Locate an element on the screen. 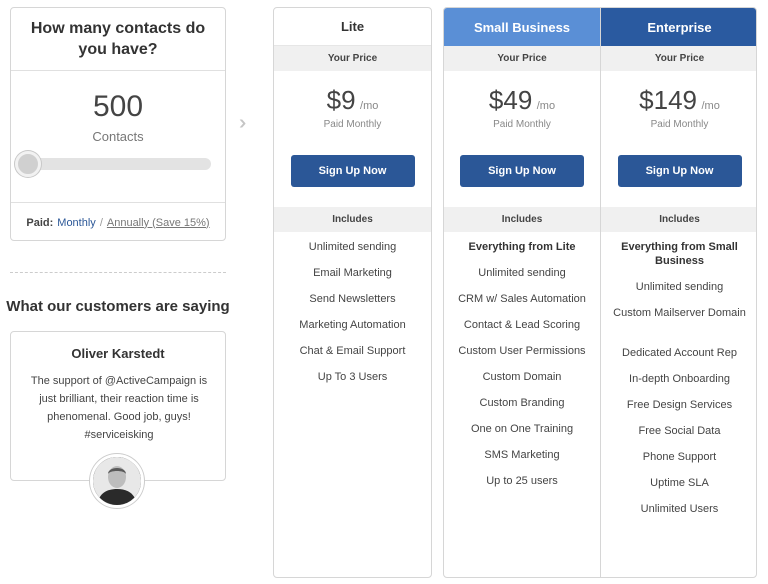  sign-up-button-small-business: Sign Up Now is located at coordinates (522, 171).